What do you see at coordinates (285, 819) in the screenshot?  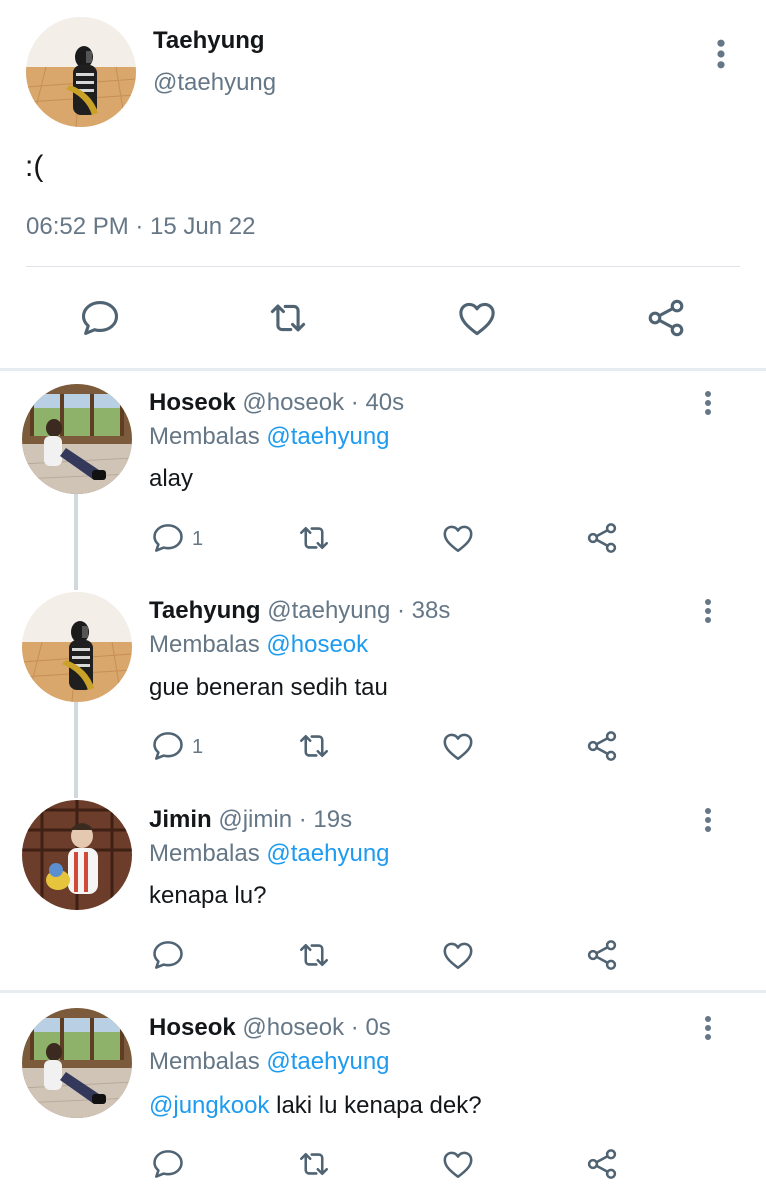 I see `author-meta: @jimin · 19s` at bounding box center [285, 819].